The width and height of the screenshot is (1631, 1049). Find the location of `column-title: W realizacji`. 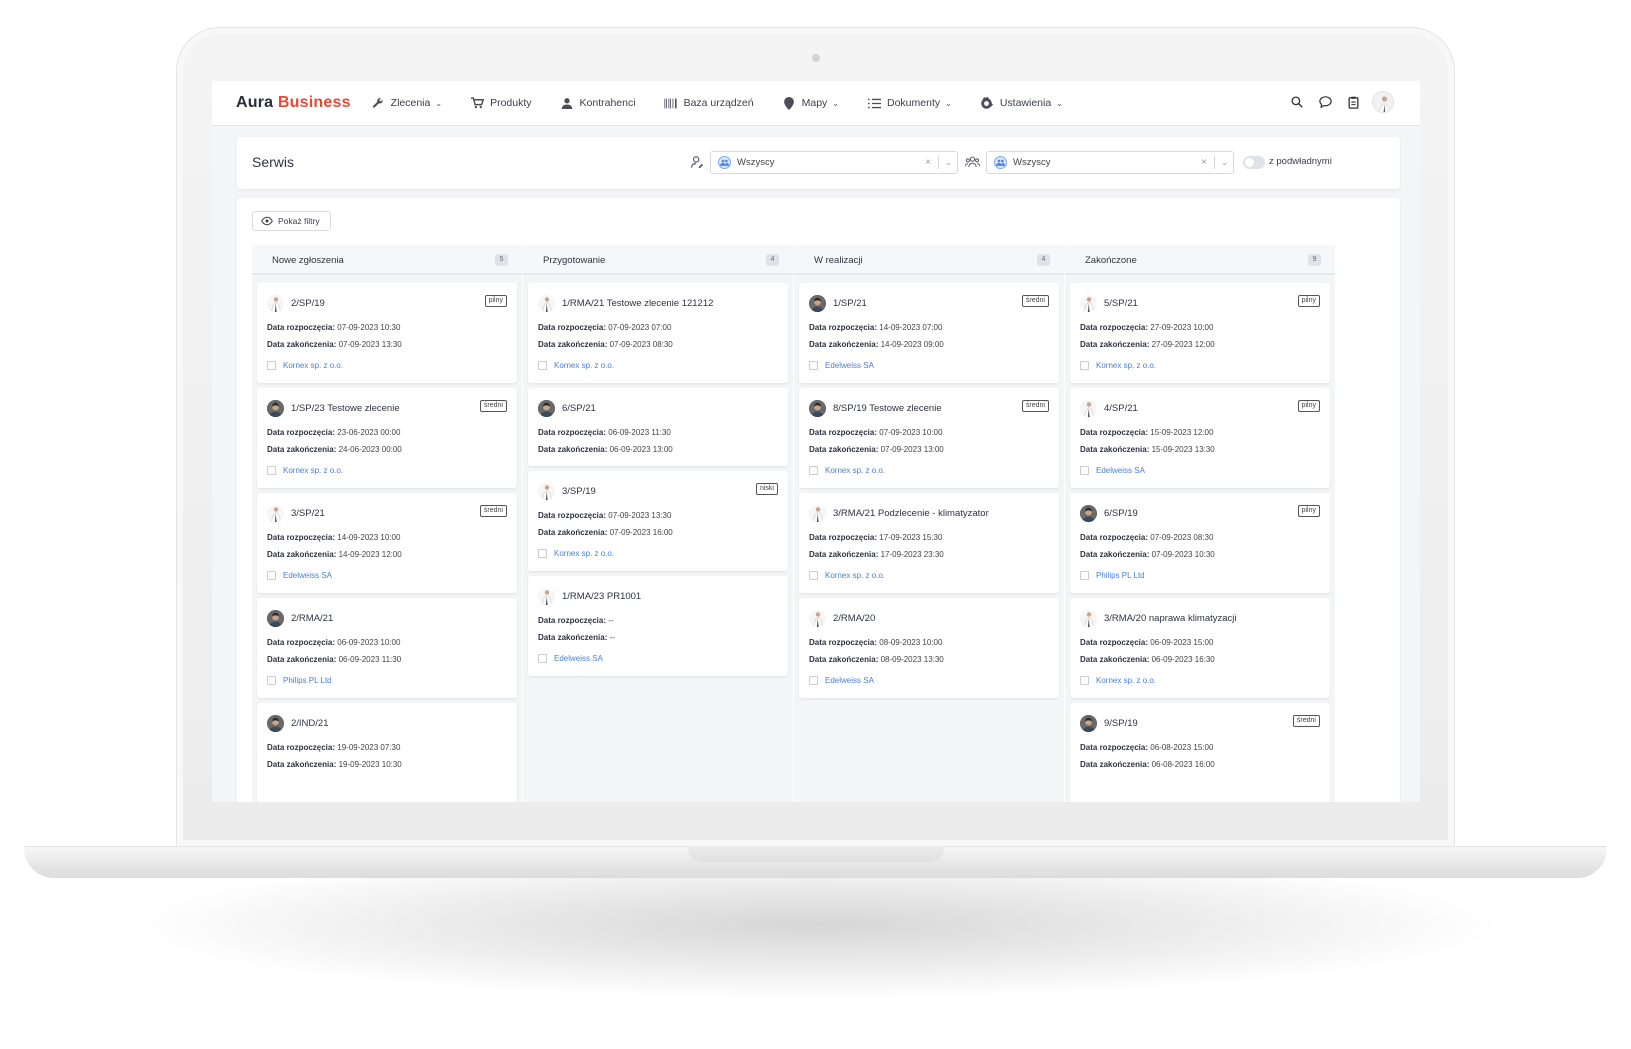

column-title: W realizacji is located at coordinates (838, 260).